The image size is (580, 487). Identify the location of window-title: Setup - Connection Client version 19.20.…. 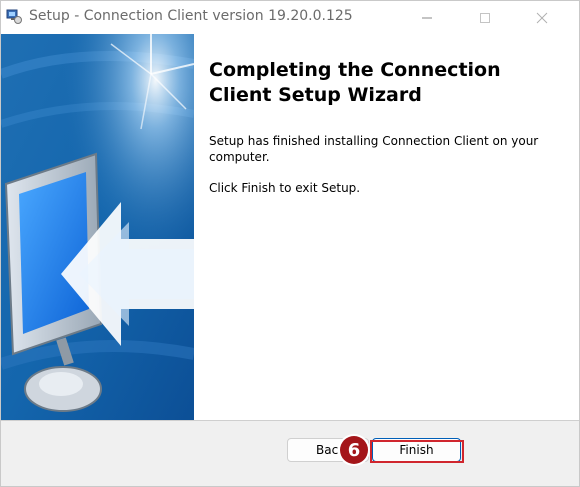
(191, 16).